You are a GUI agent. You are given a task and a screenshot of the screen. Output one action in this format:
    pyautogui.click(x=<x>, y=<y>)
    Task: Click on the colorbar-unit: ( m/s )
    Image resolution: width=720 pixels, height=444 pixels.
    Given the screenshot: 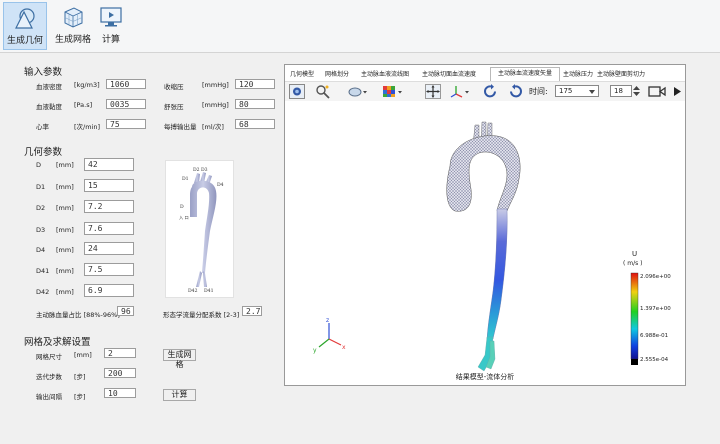 What is the action you would take?
    pyautogui.click(x=633, y=263)
    